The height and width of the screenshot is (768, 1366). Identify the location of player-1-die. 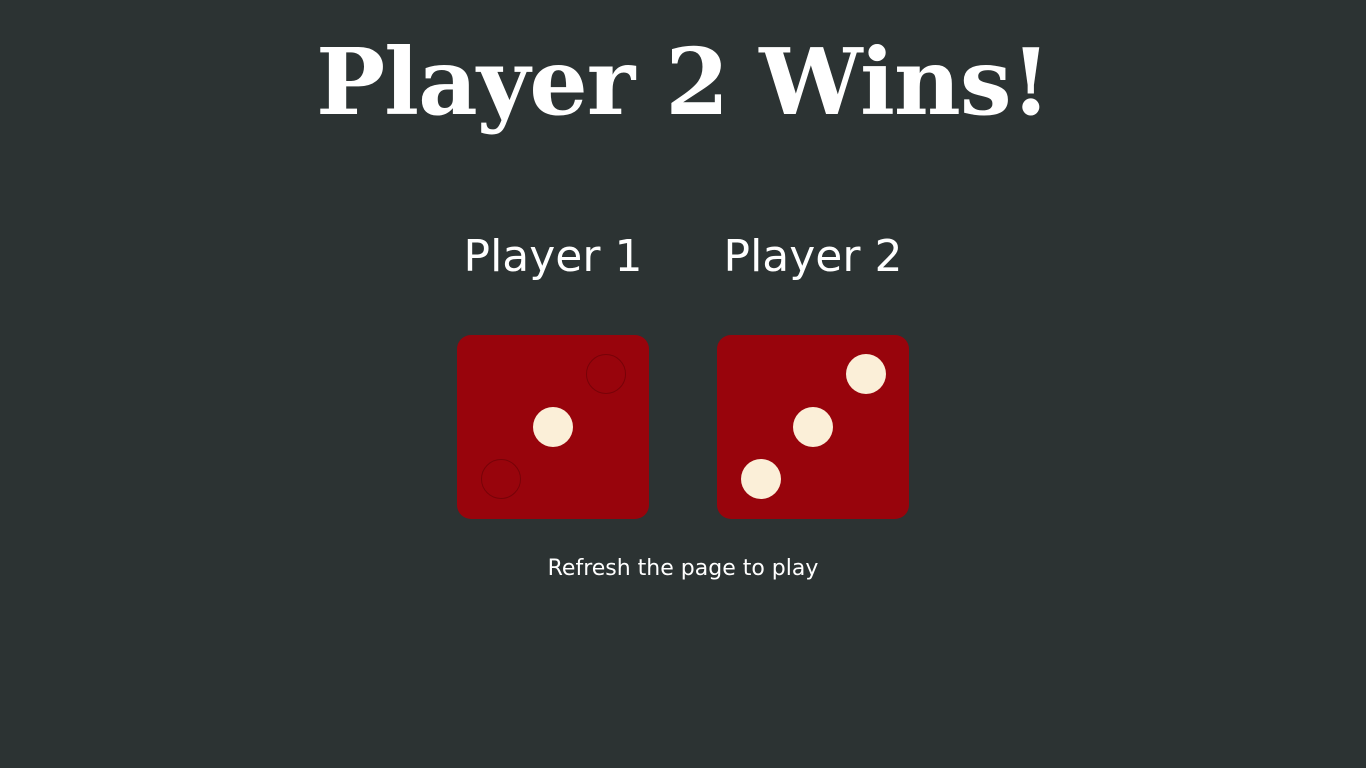
(553, 427).